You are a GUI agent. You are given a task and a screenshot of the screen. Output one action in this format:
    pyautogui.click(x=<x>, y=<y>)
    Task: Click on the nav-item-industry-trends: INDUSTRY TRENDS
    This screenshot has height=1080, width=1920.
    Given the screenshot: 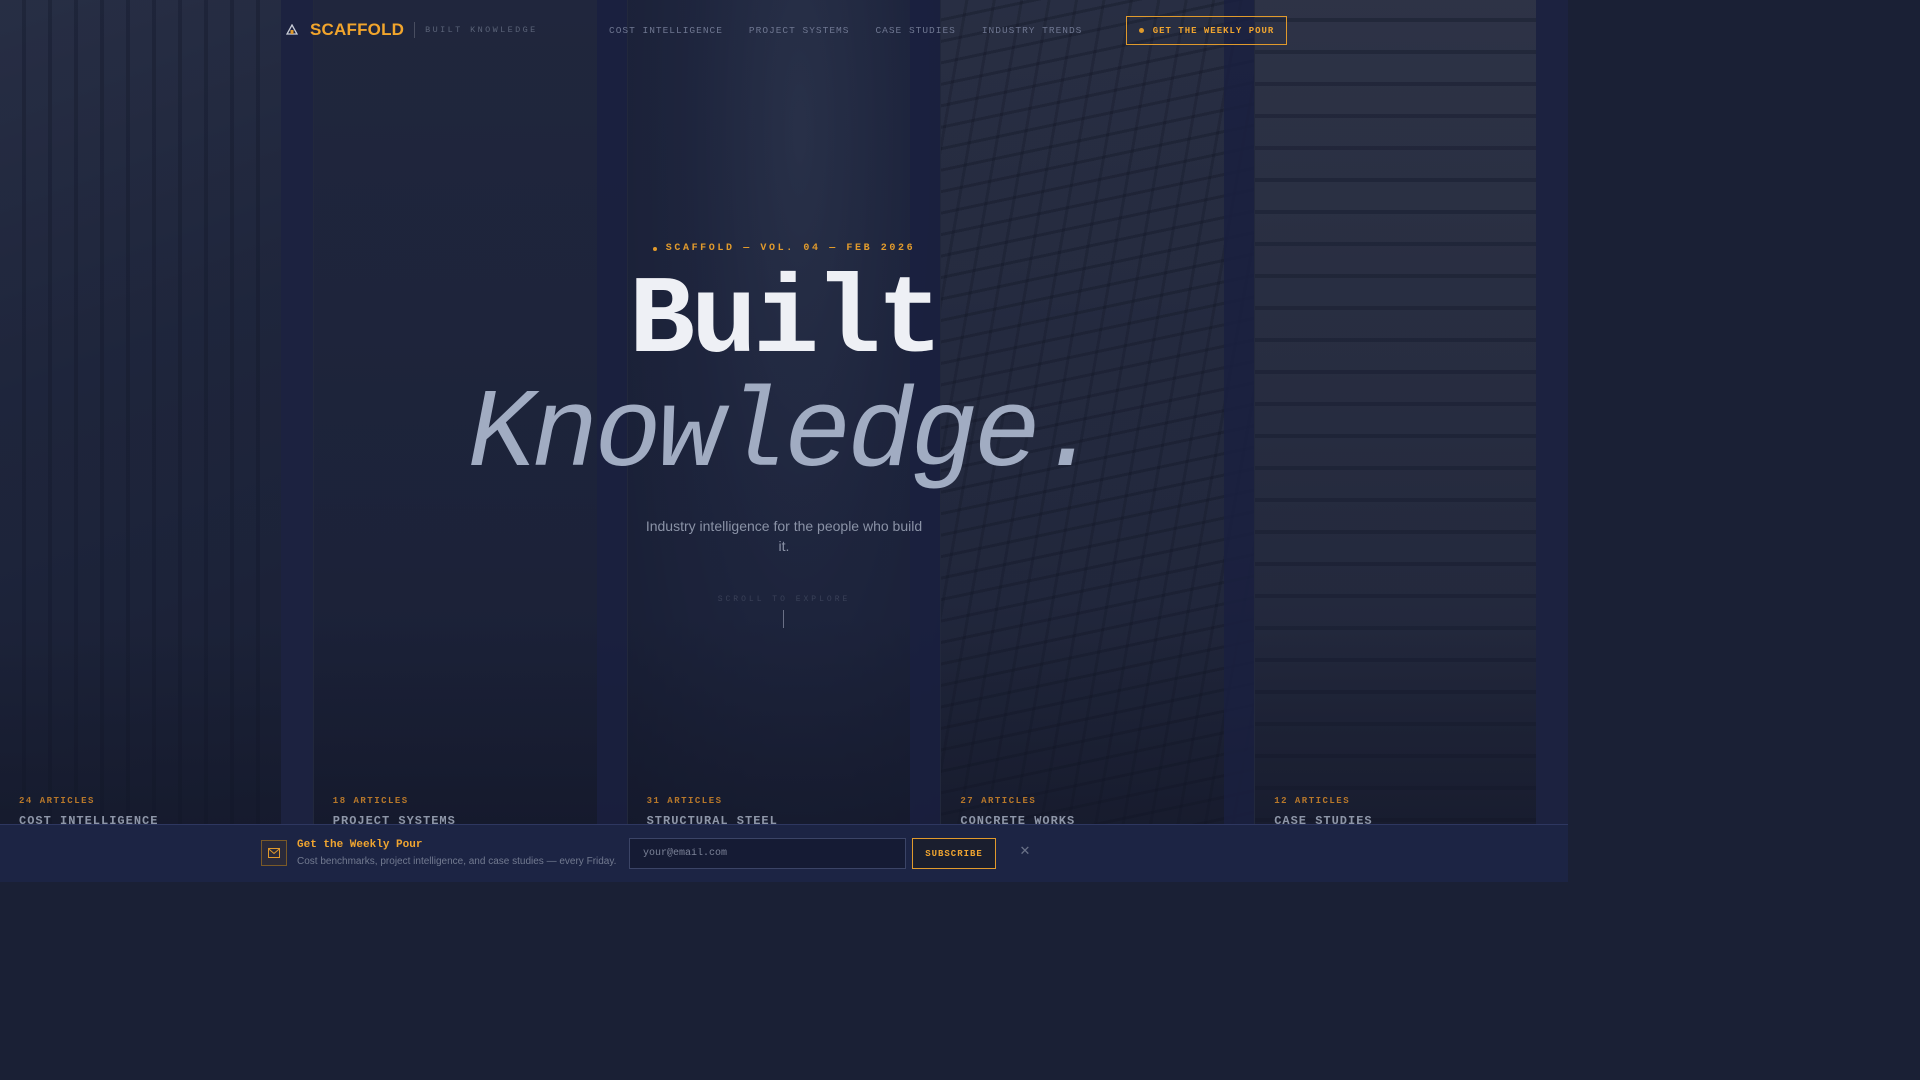 What is the action you would take?
    pyautogui.click(x=1032, y=30)
    